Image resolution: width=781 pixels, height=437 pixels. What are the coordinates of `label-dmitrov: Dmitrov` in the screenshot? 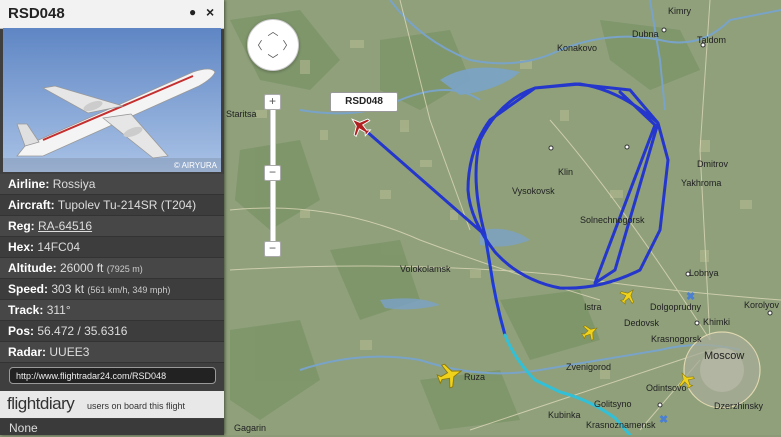 It's located at (712, 164).